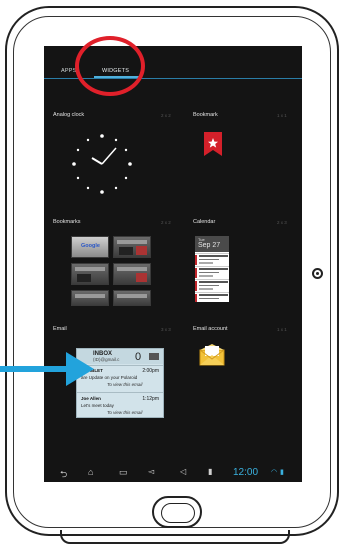 The width and height of the screenshot is (348, 544). I want to click on wifi-icon: ◠, so click(274, 472).